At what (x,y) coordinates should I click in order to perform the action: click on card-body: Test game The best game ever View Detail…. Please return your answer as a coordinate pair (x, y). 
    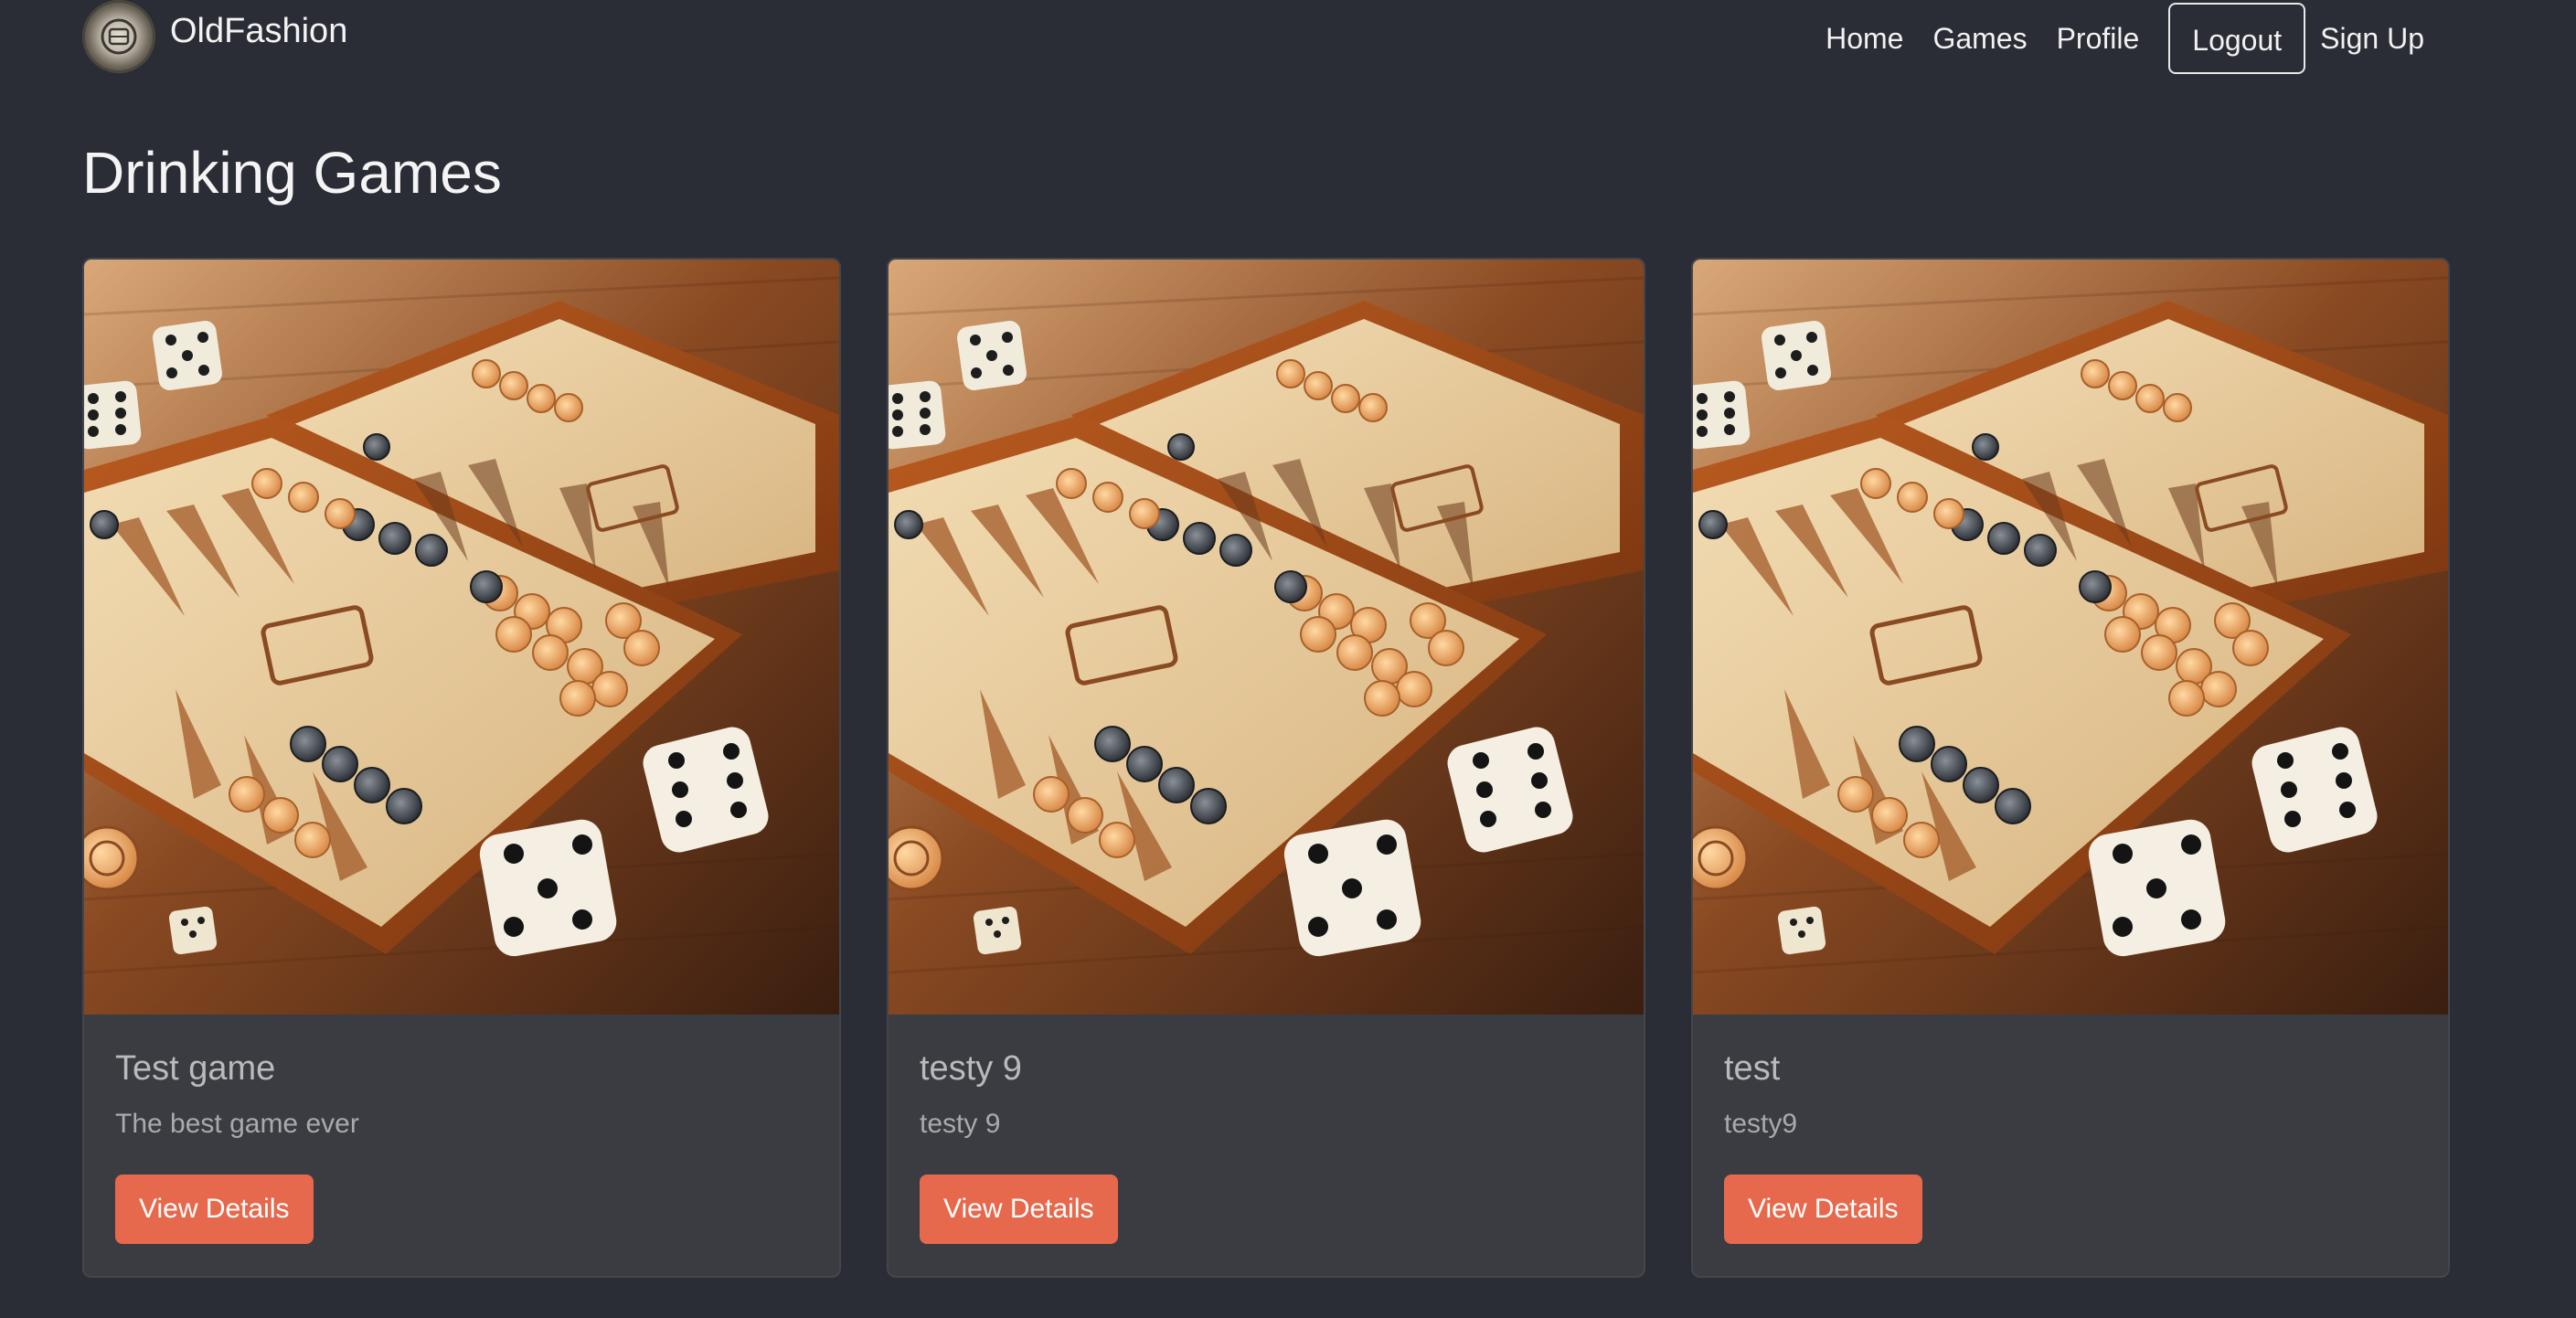
    Looking at the image, I should click on (461, 1129).